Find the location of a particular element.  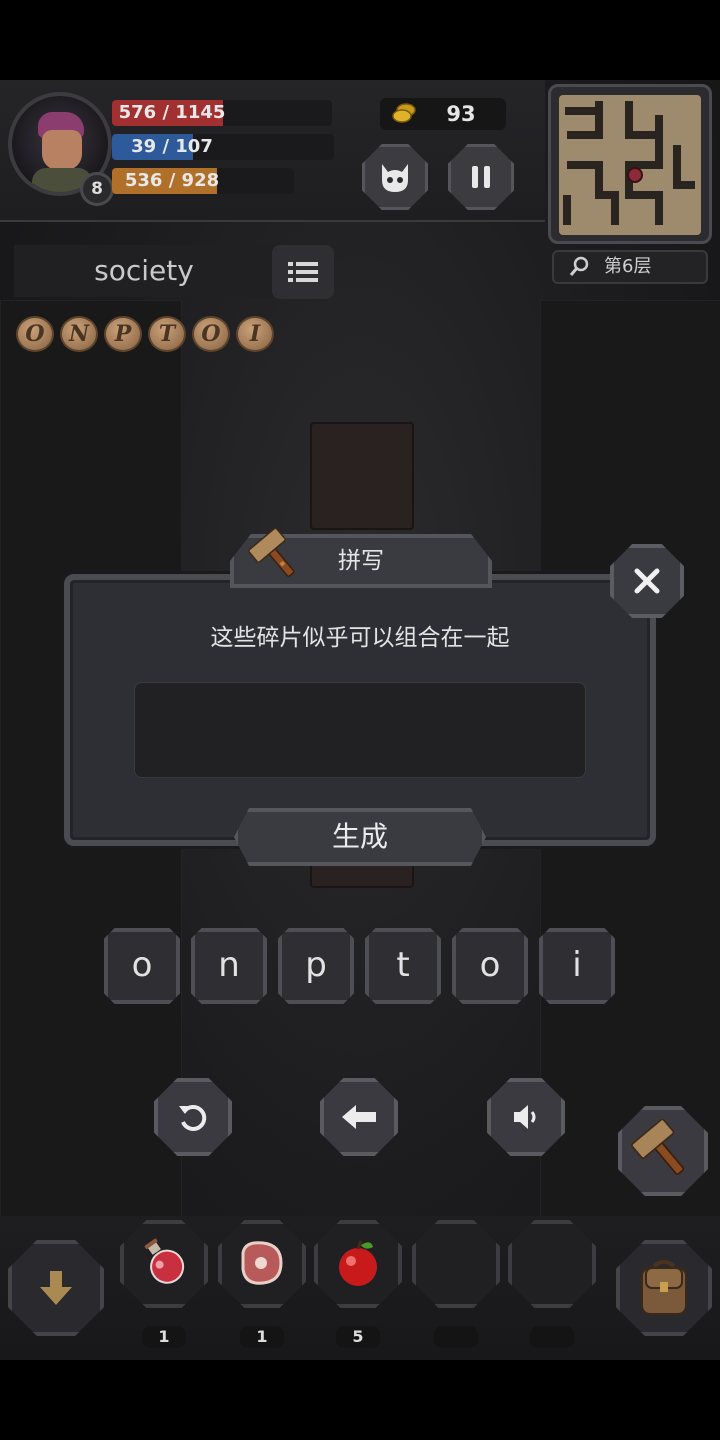

floor-indicator: 第6层 is located at coordinates (630, 267).